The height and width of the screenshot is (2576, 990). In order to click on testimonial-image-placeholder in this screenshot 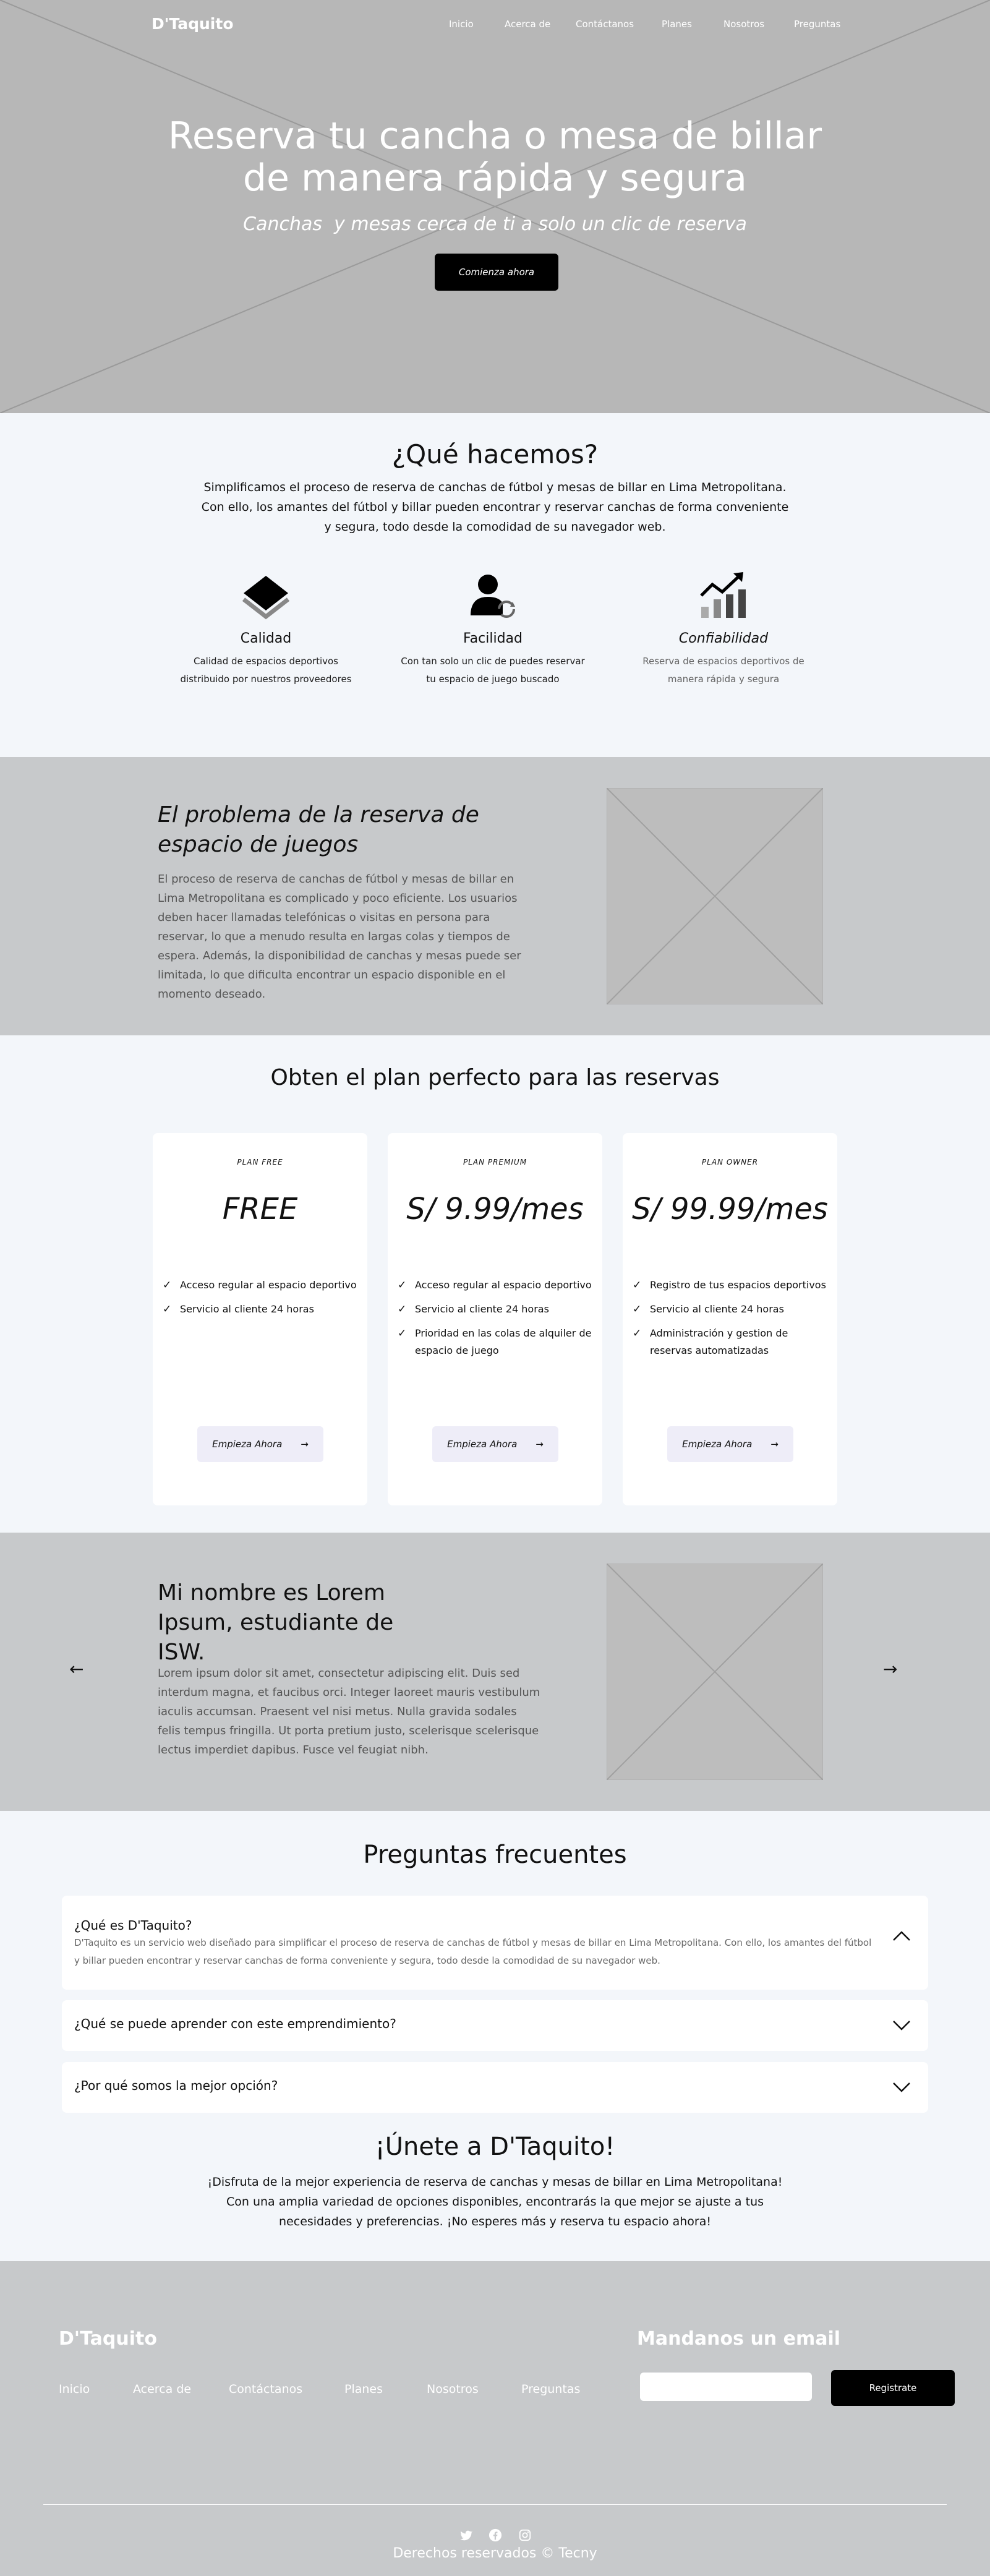, I will do `click(715, 1672)`.